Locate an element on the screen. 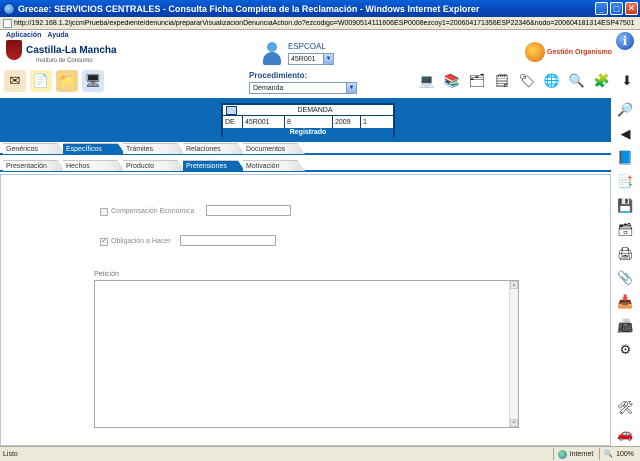  menu-item-ayuda: Ayuda is located at coordinates (57, 35).